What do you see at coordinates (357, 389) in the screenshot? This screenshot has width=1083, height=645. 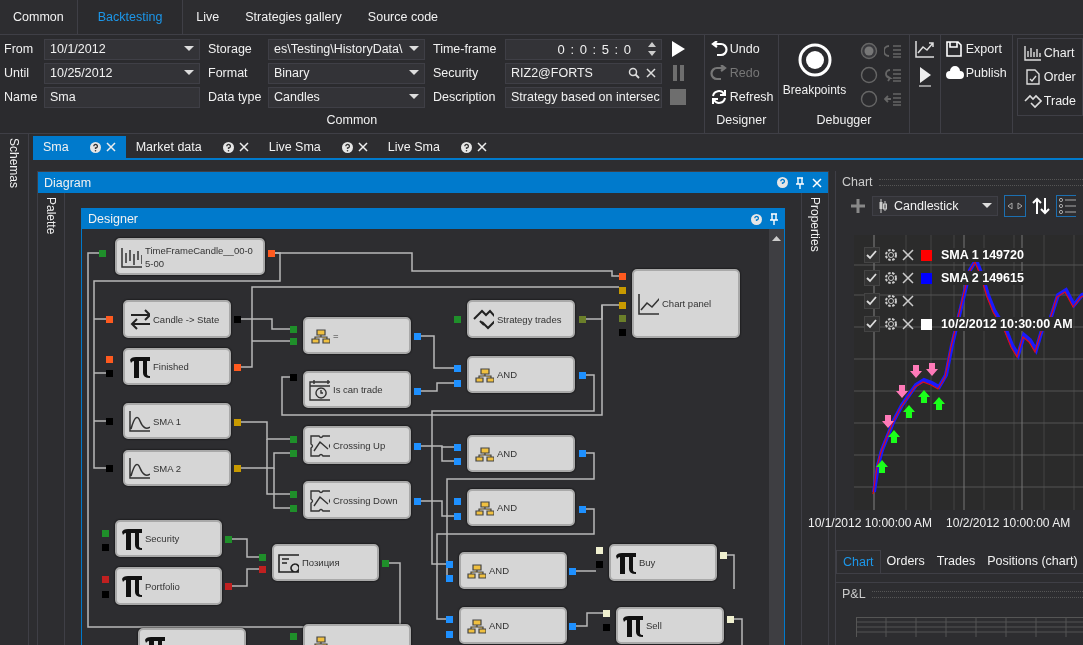 I see `diagram-node: Is can trade` at bounding box center [357, 389].